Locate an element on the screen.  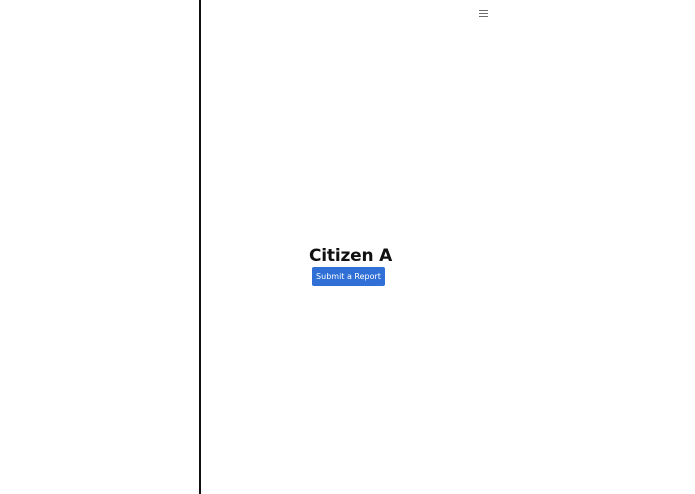
page-title: Citizen A is located at coordinates (351, 256).